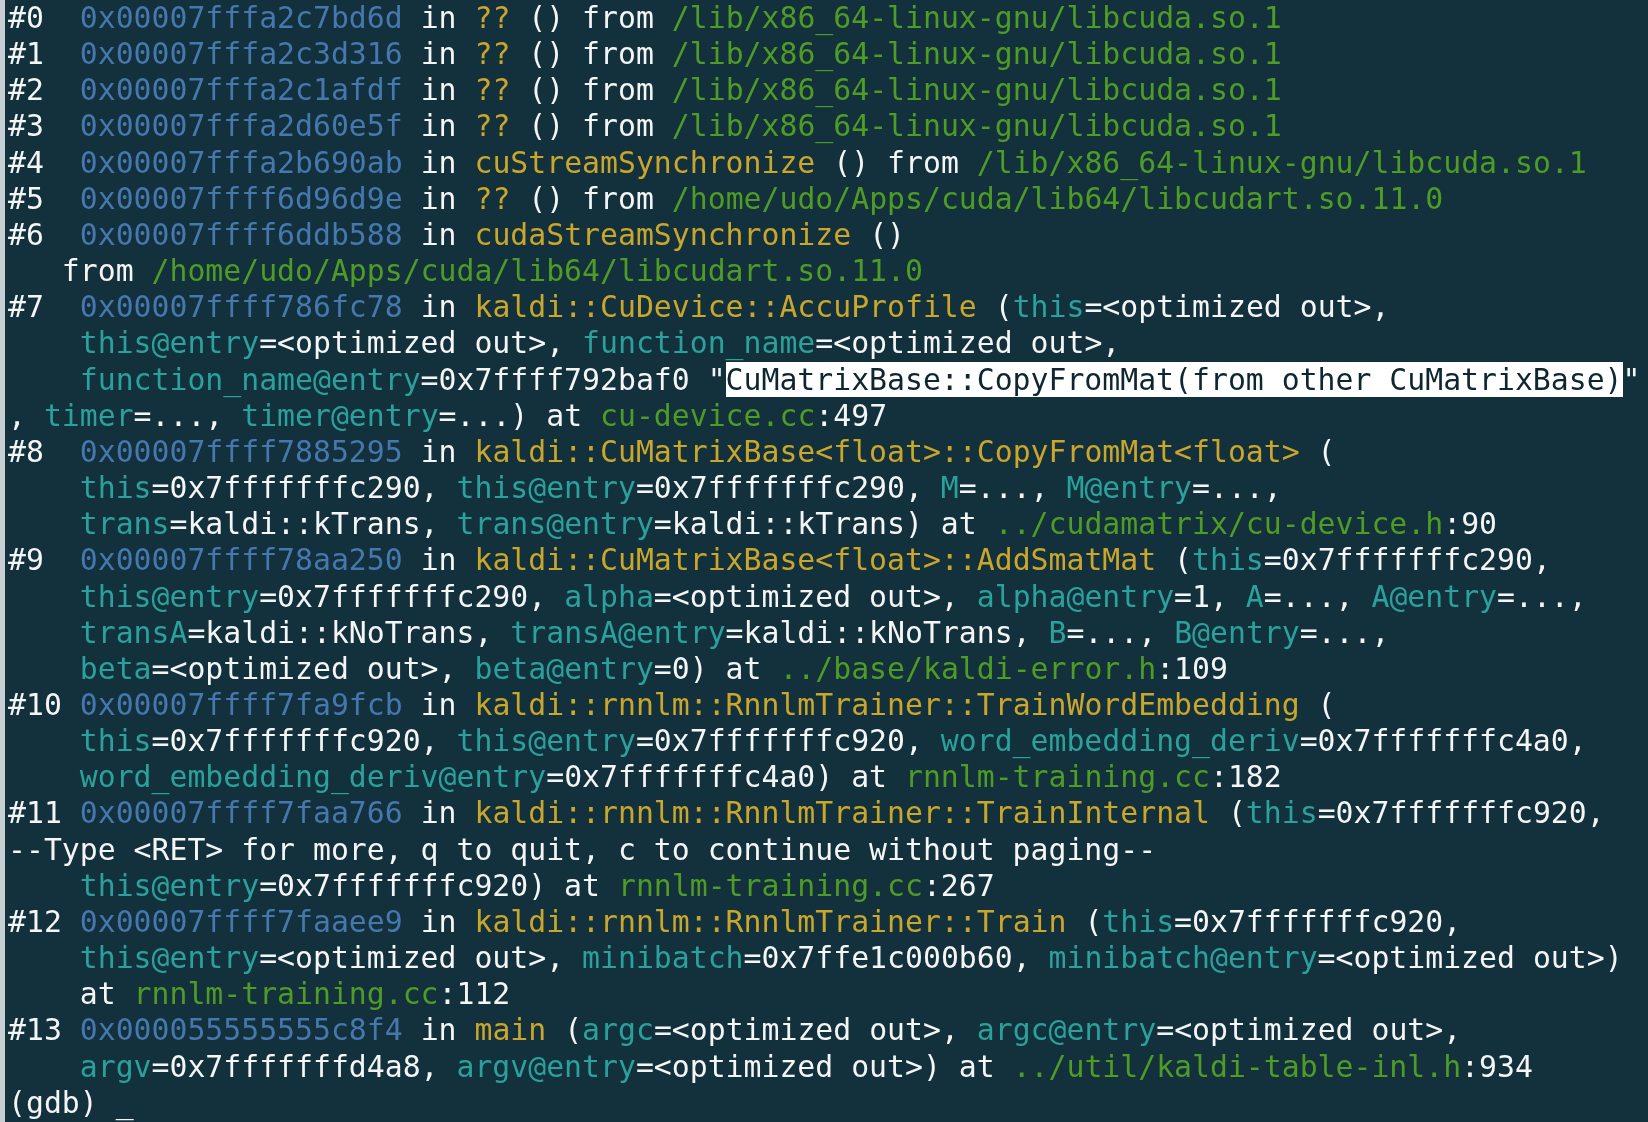  What do you see at coordinates (653, 668) in the screenshot?
I see `terminal-line: beta=<optimized out>, beta@entry=0) at ../base/kaldi-error.h:109` at bounding box center [653, 668].